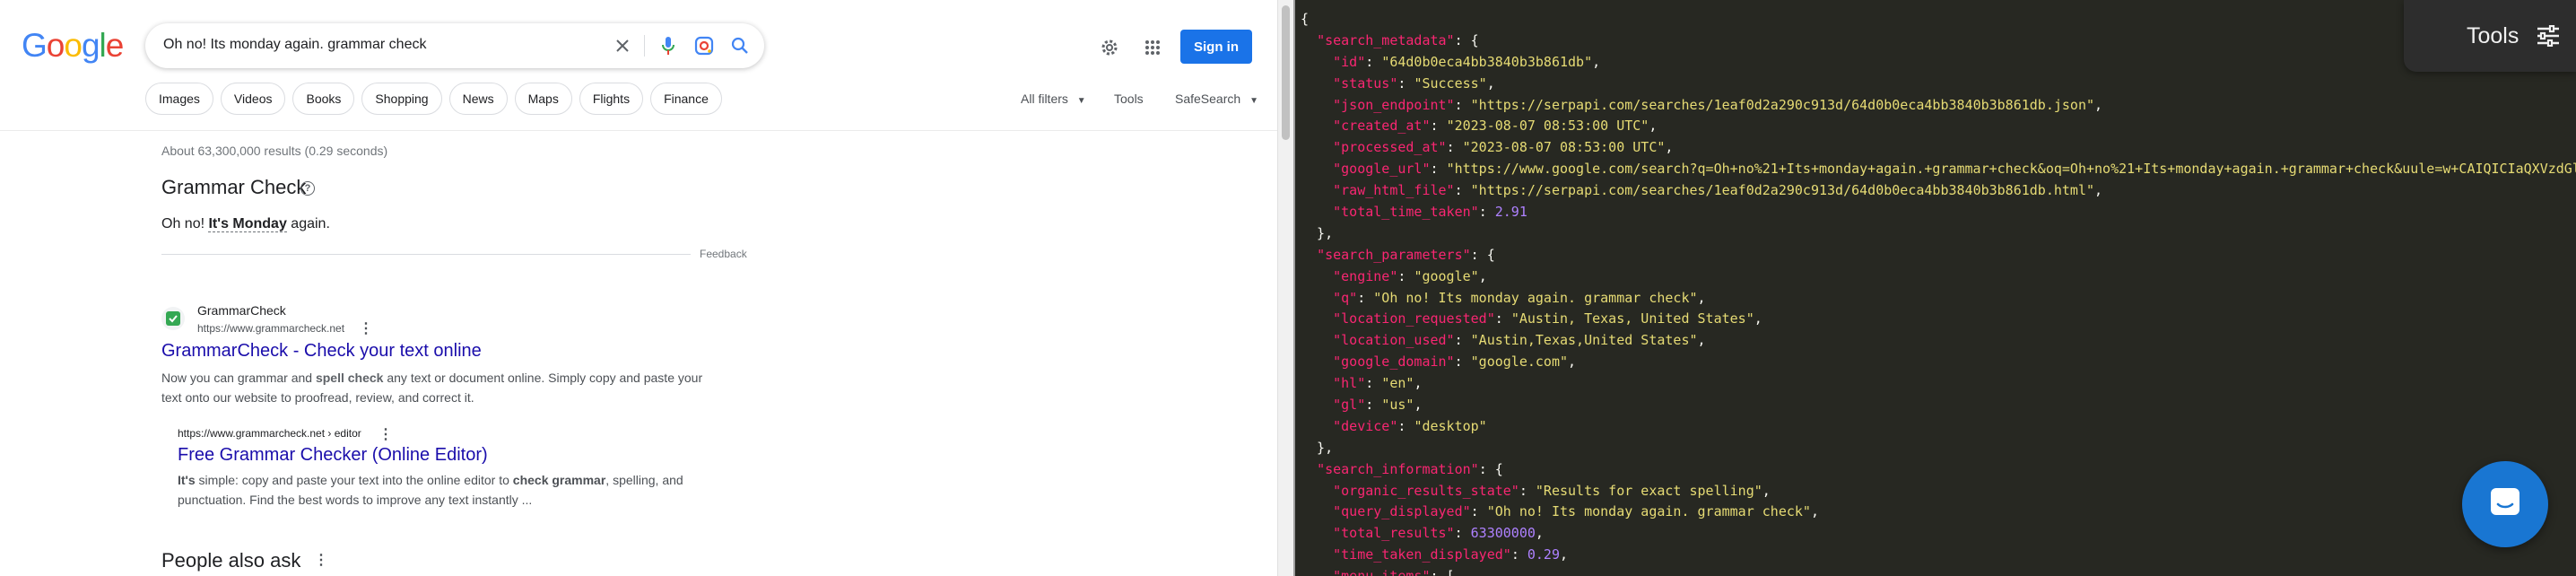  Describe the element at coordinates (668, 45) in the screenshot. I see `mic-icon` at that location.